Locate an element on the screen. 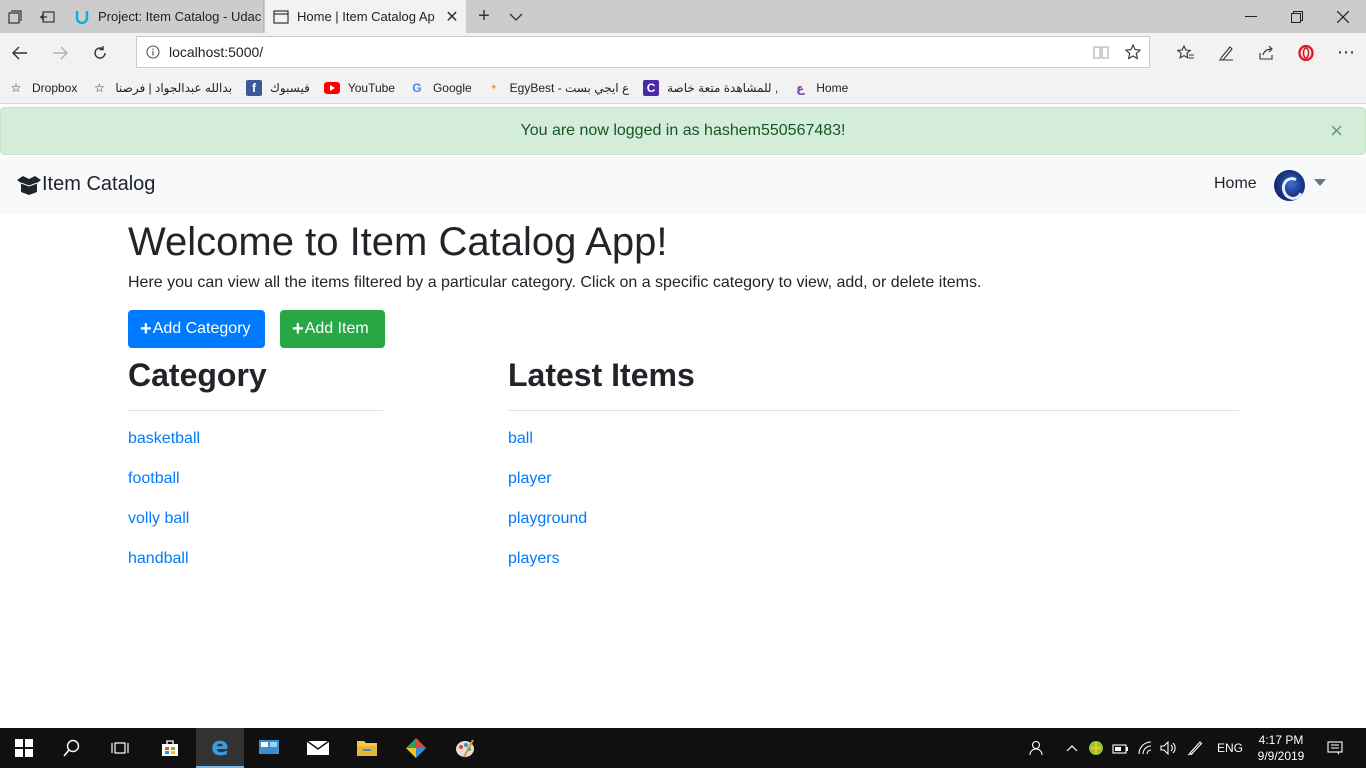  fav-facebook: f فيسبوك is located at coordinates (278, 87).